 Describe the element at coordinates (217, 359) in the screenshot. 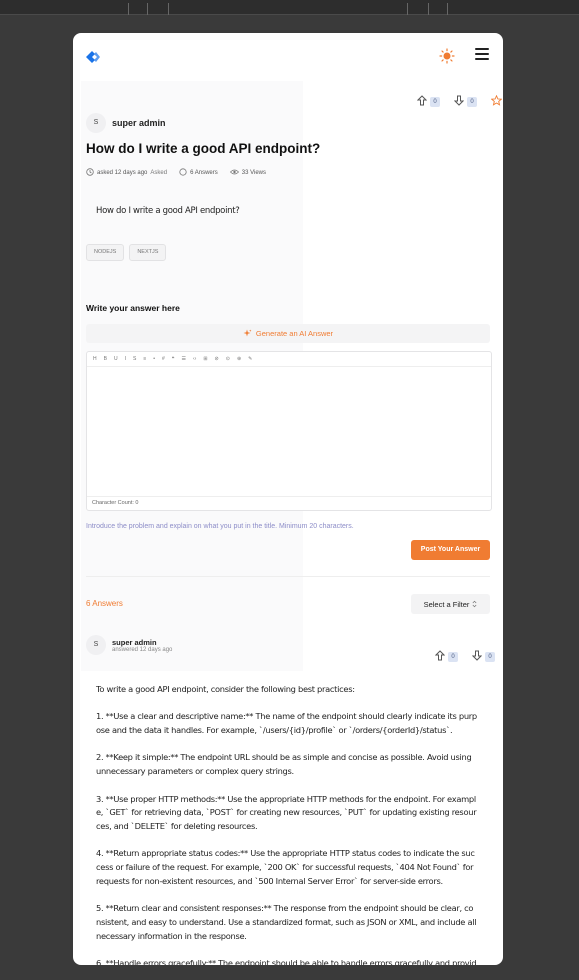

I see `editor-tool-button: ⊘` at that location.